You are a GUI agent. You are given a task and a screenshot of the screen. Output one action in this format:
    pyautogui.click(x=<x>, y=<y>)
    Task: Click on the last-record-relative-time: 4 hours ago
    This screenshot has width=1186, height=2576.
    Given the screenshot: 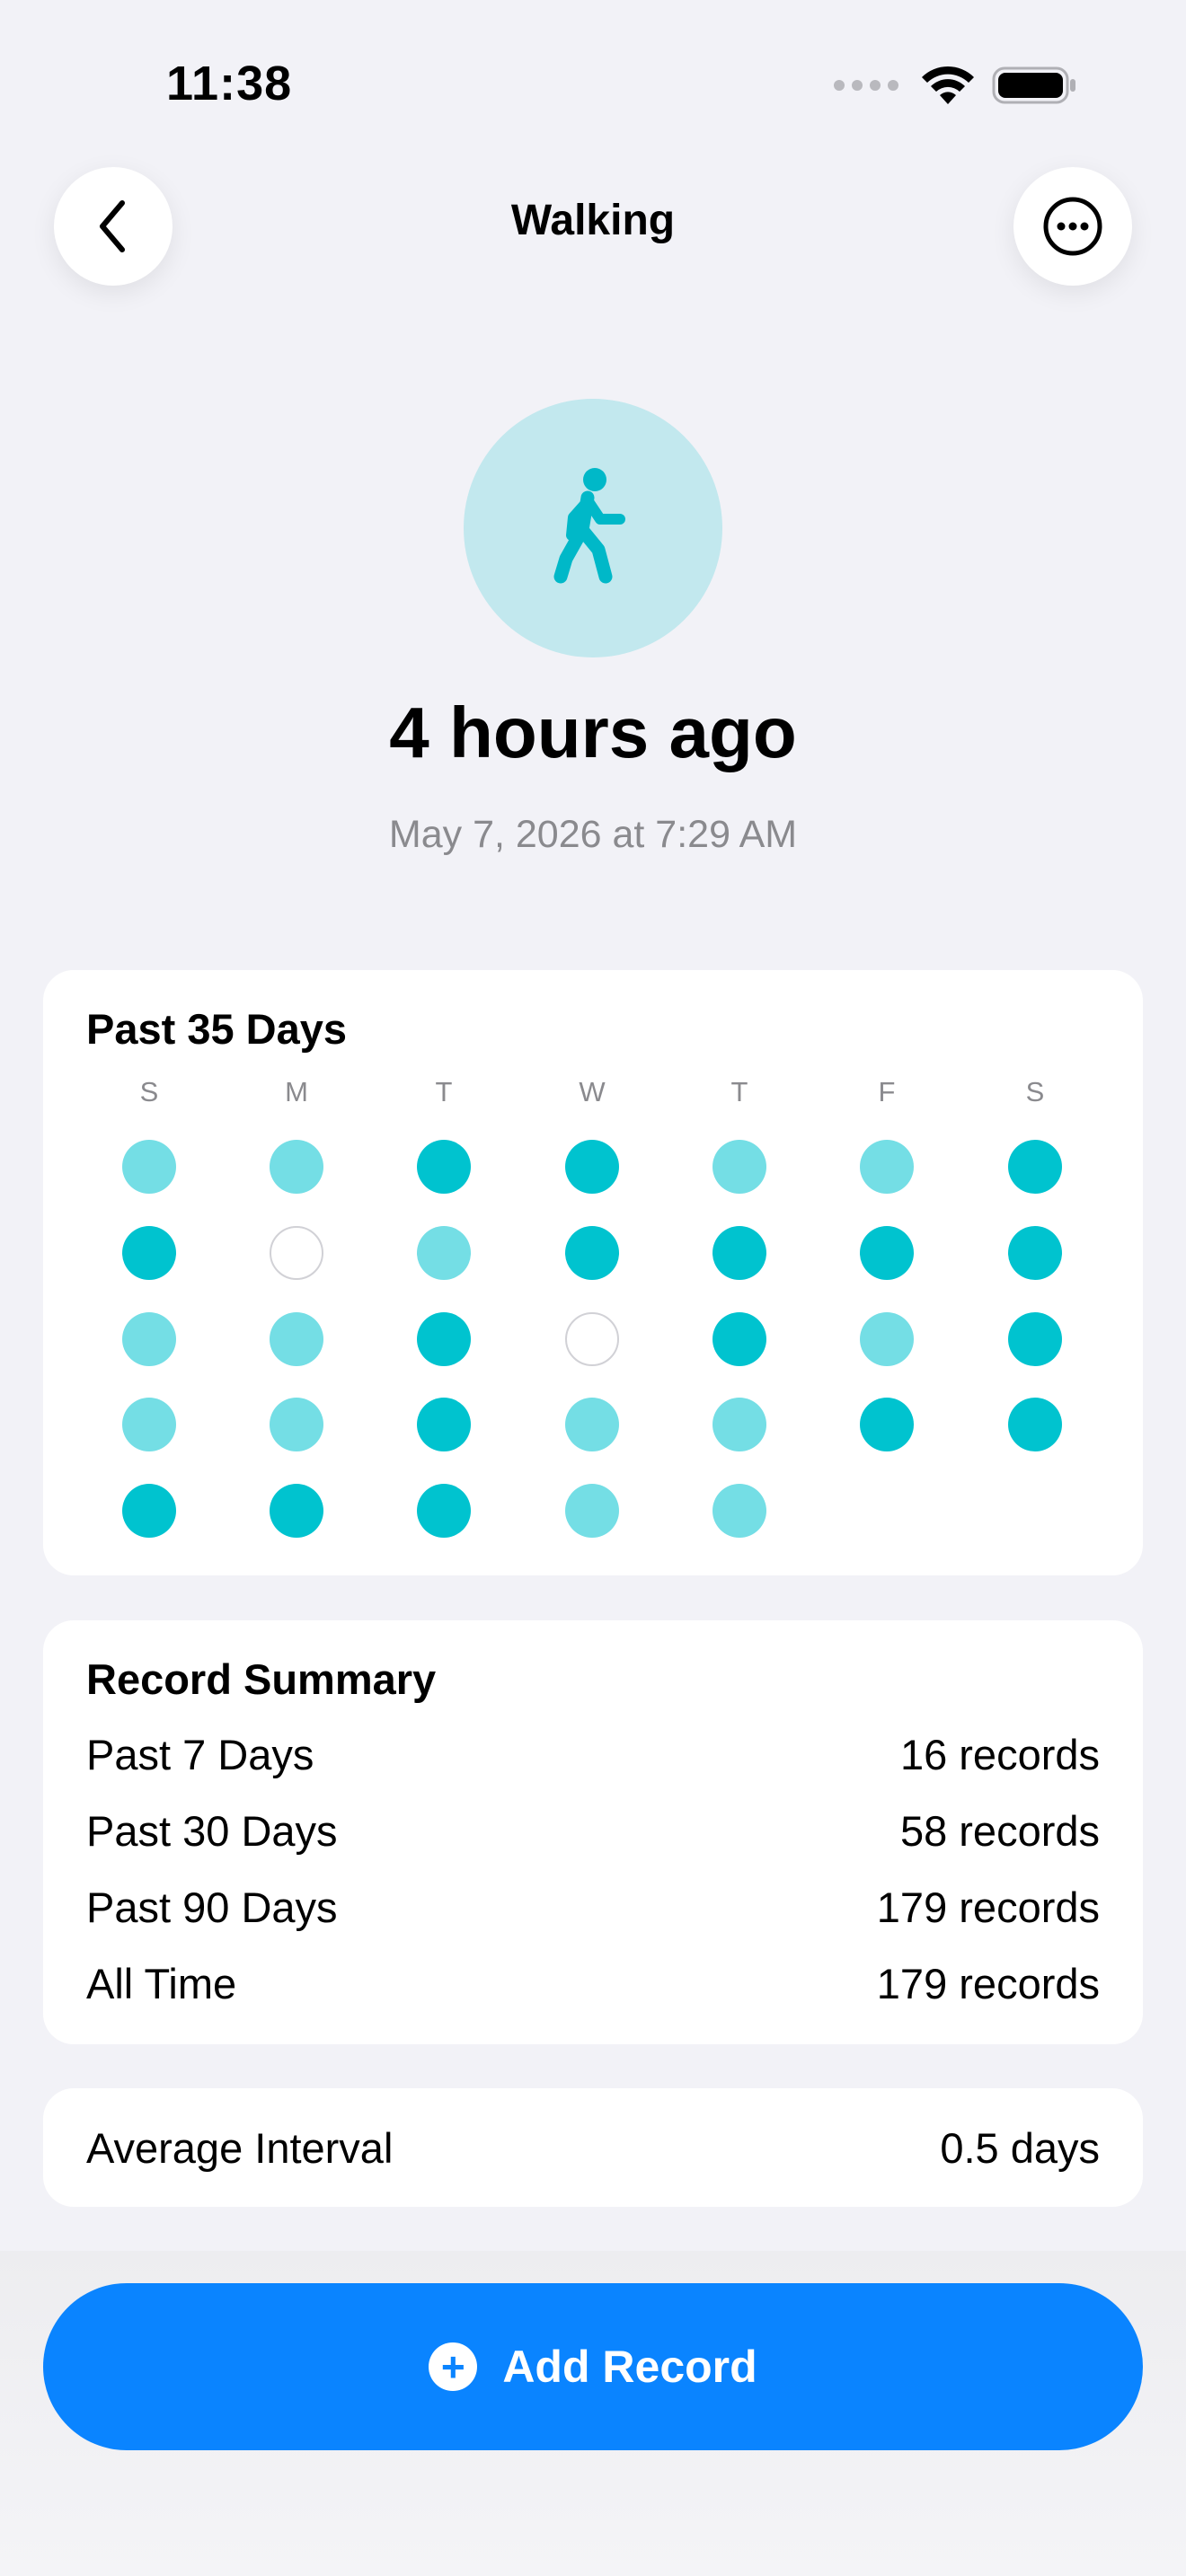 What is the action you would take?
    pyautogui.click(x=593, y=732)
    